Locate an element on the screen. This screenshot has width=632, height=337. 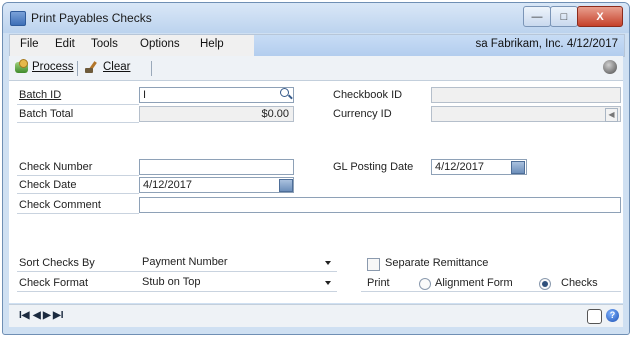
currency-lookup-icon: ◀ is located at coordinates (611, 115).